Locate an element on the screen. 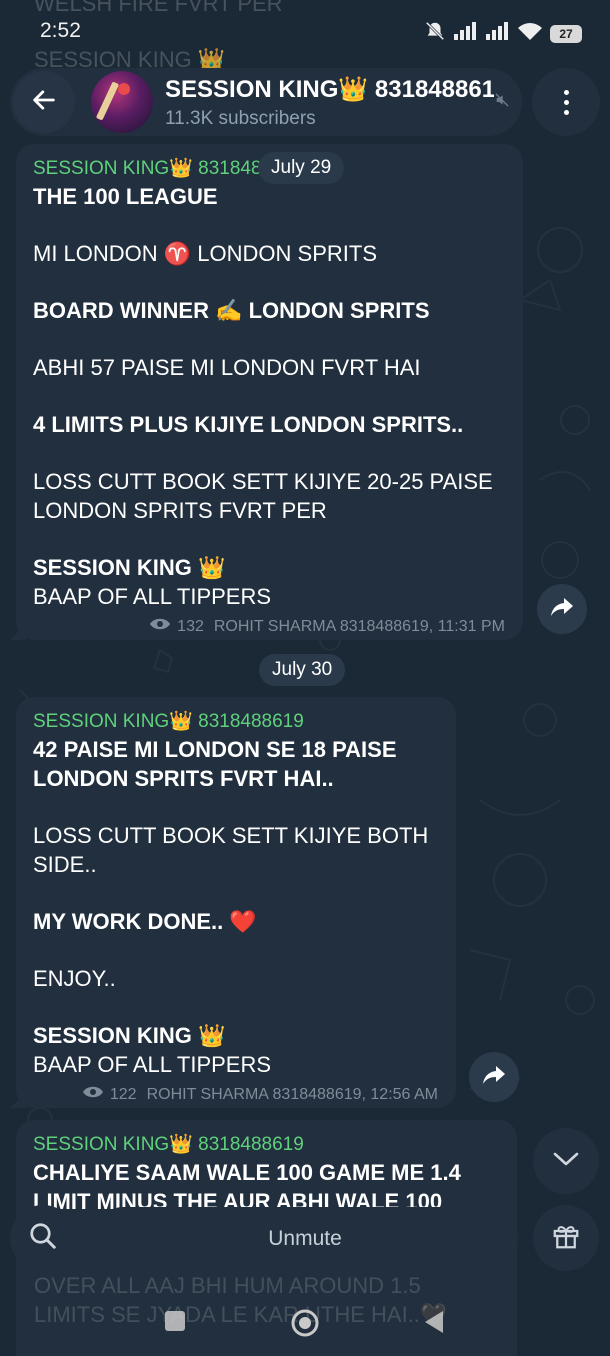 Image resolution: width=610 pixels, height=1356 pixels. message-meta: 132 ROHIT SHARMA 8318488619, 11:31 PM is located at coordinates (269, 626).